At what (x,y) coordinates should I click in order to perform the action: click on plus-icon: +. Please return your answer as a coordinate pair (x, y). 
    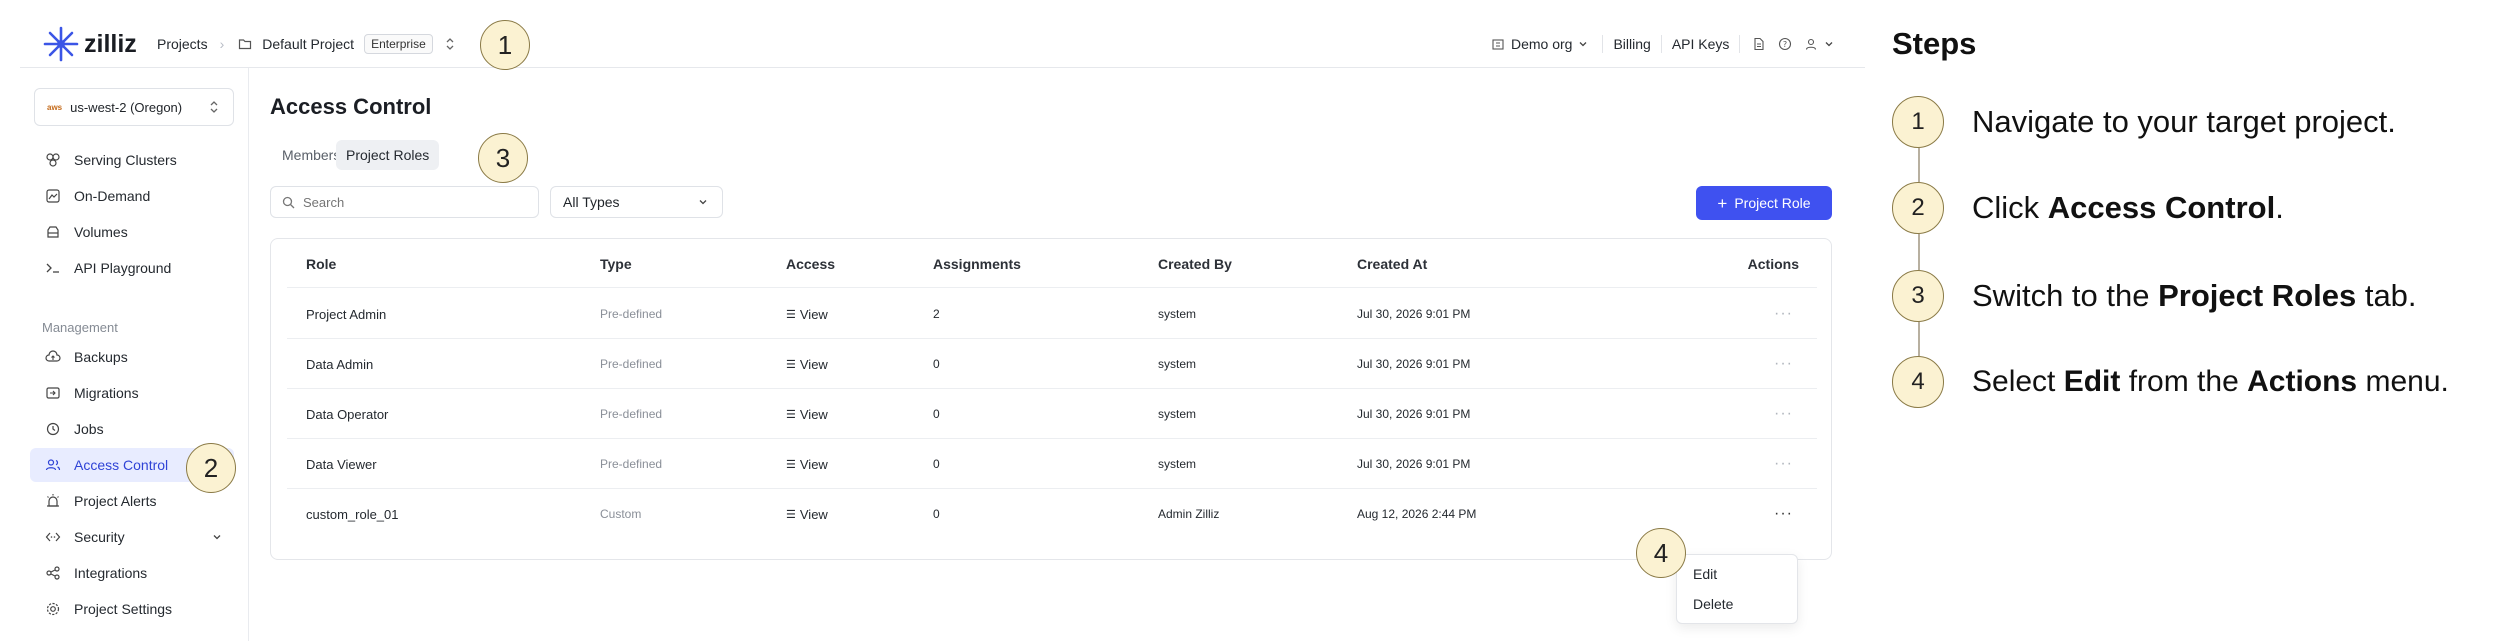
    Looking at the image, I should click on (1722, 203).